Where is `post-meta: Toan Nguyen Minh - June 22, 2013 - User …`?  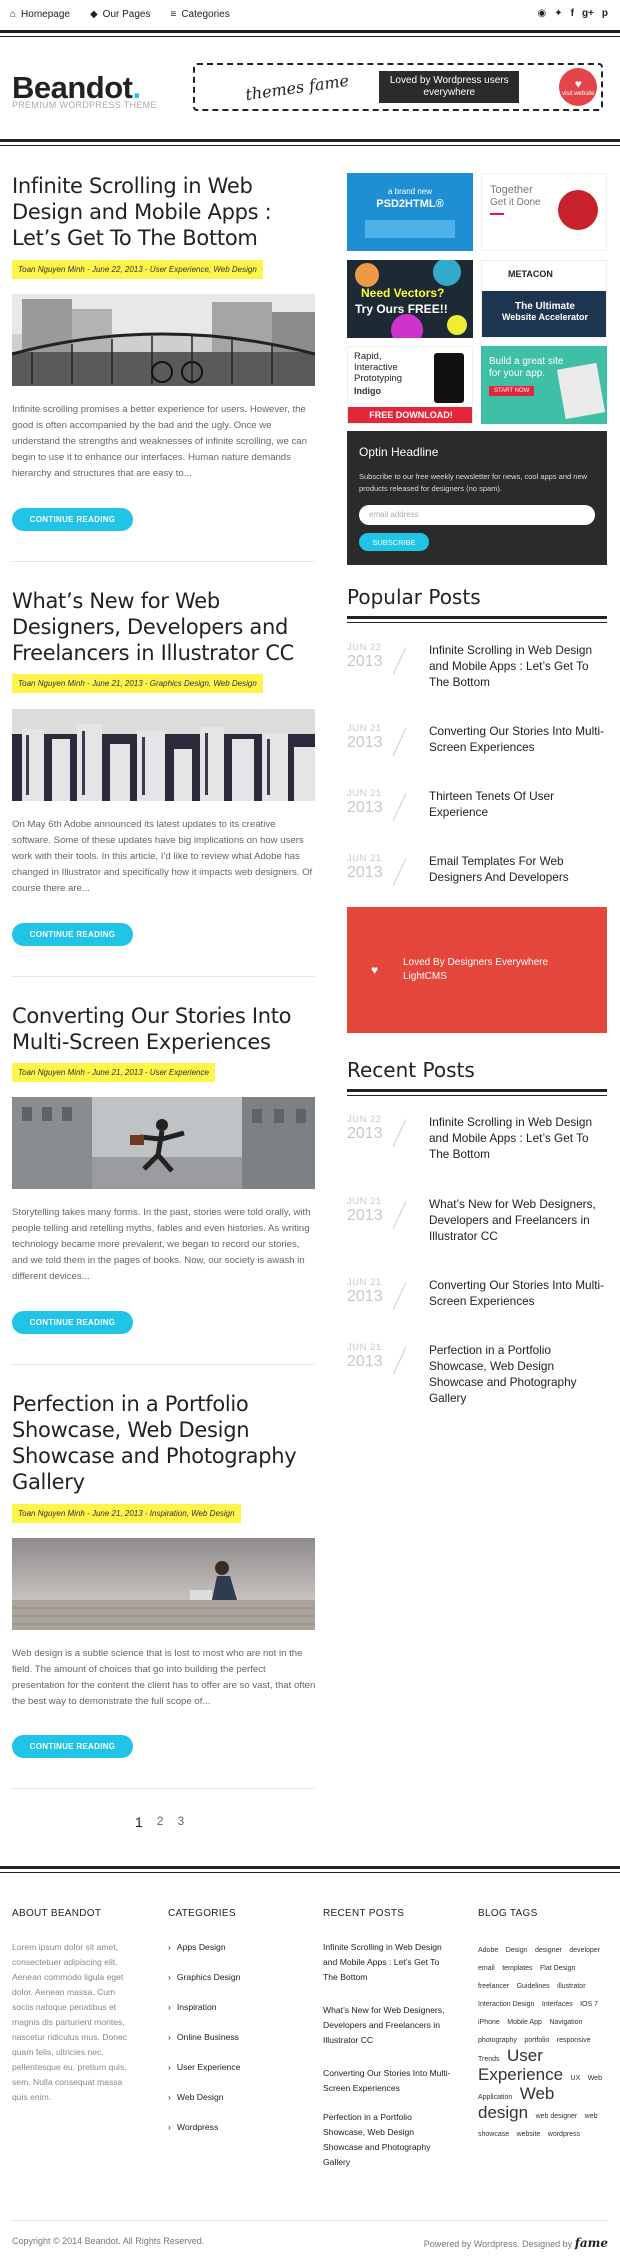 post-meta: Toan Nguyen Minh - June 22, 2013 - User … is located at coordinates (137, 269).